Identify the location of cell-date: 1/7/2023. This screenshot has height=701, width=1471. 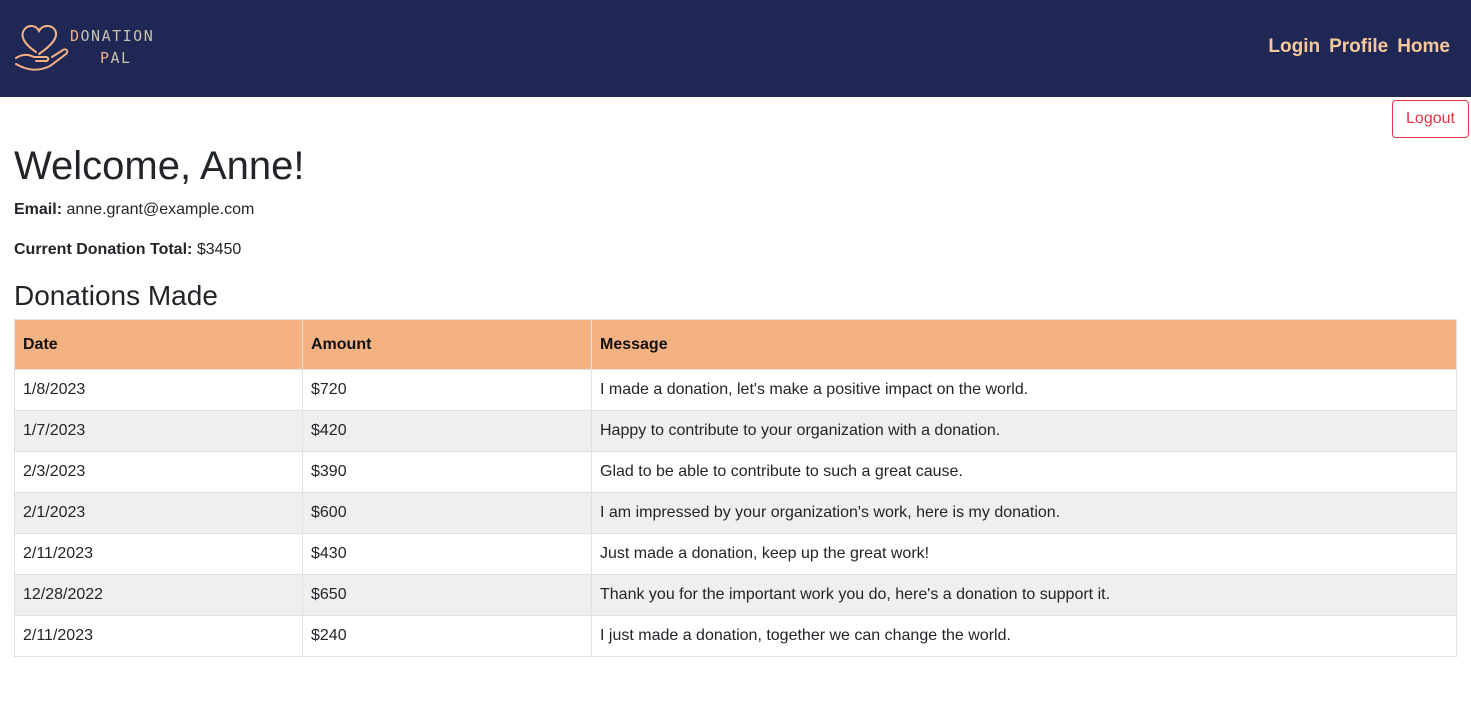
(158, 431).